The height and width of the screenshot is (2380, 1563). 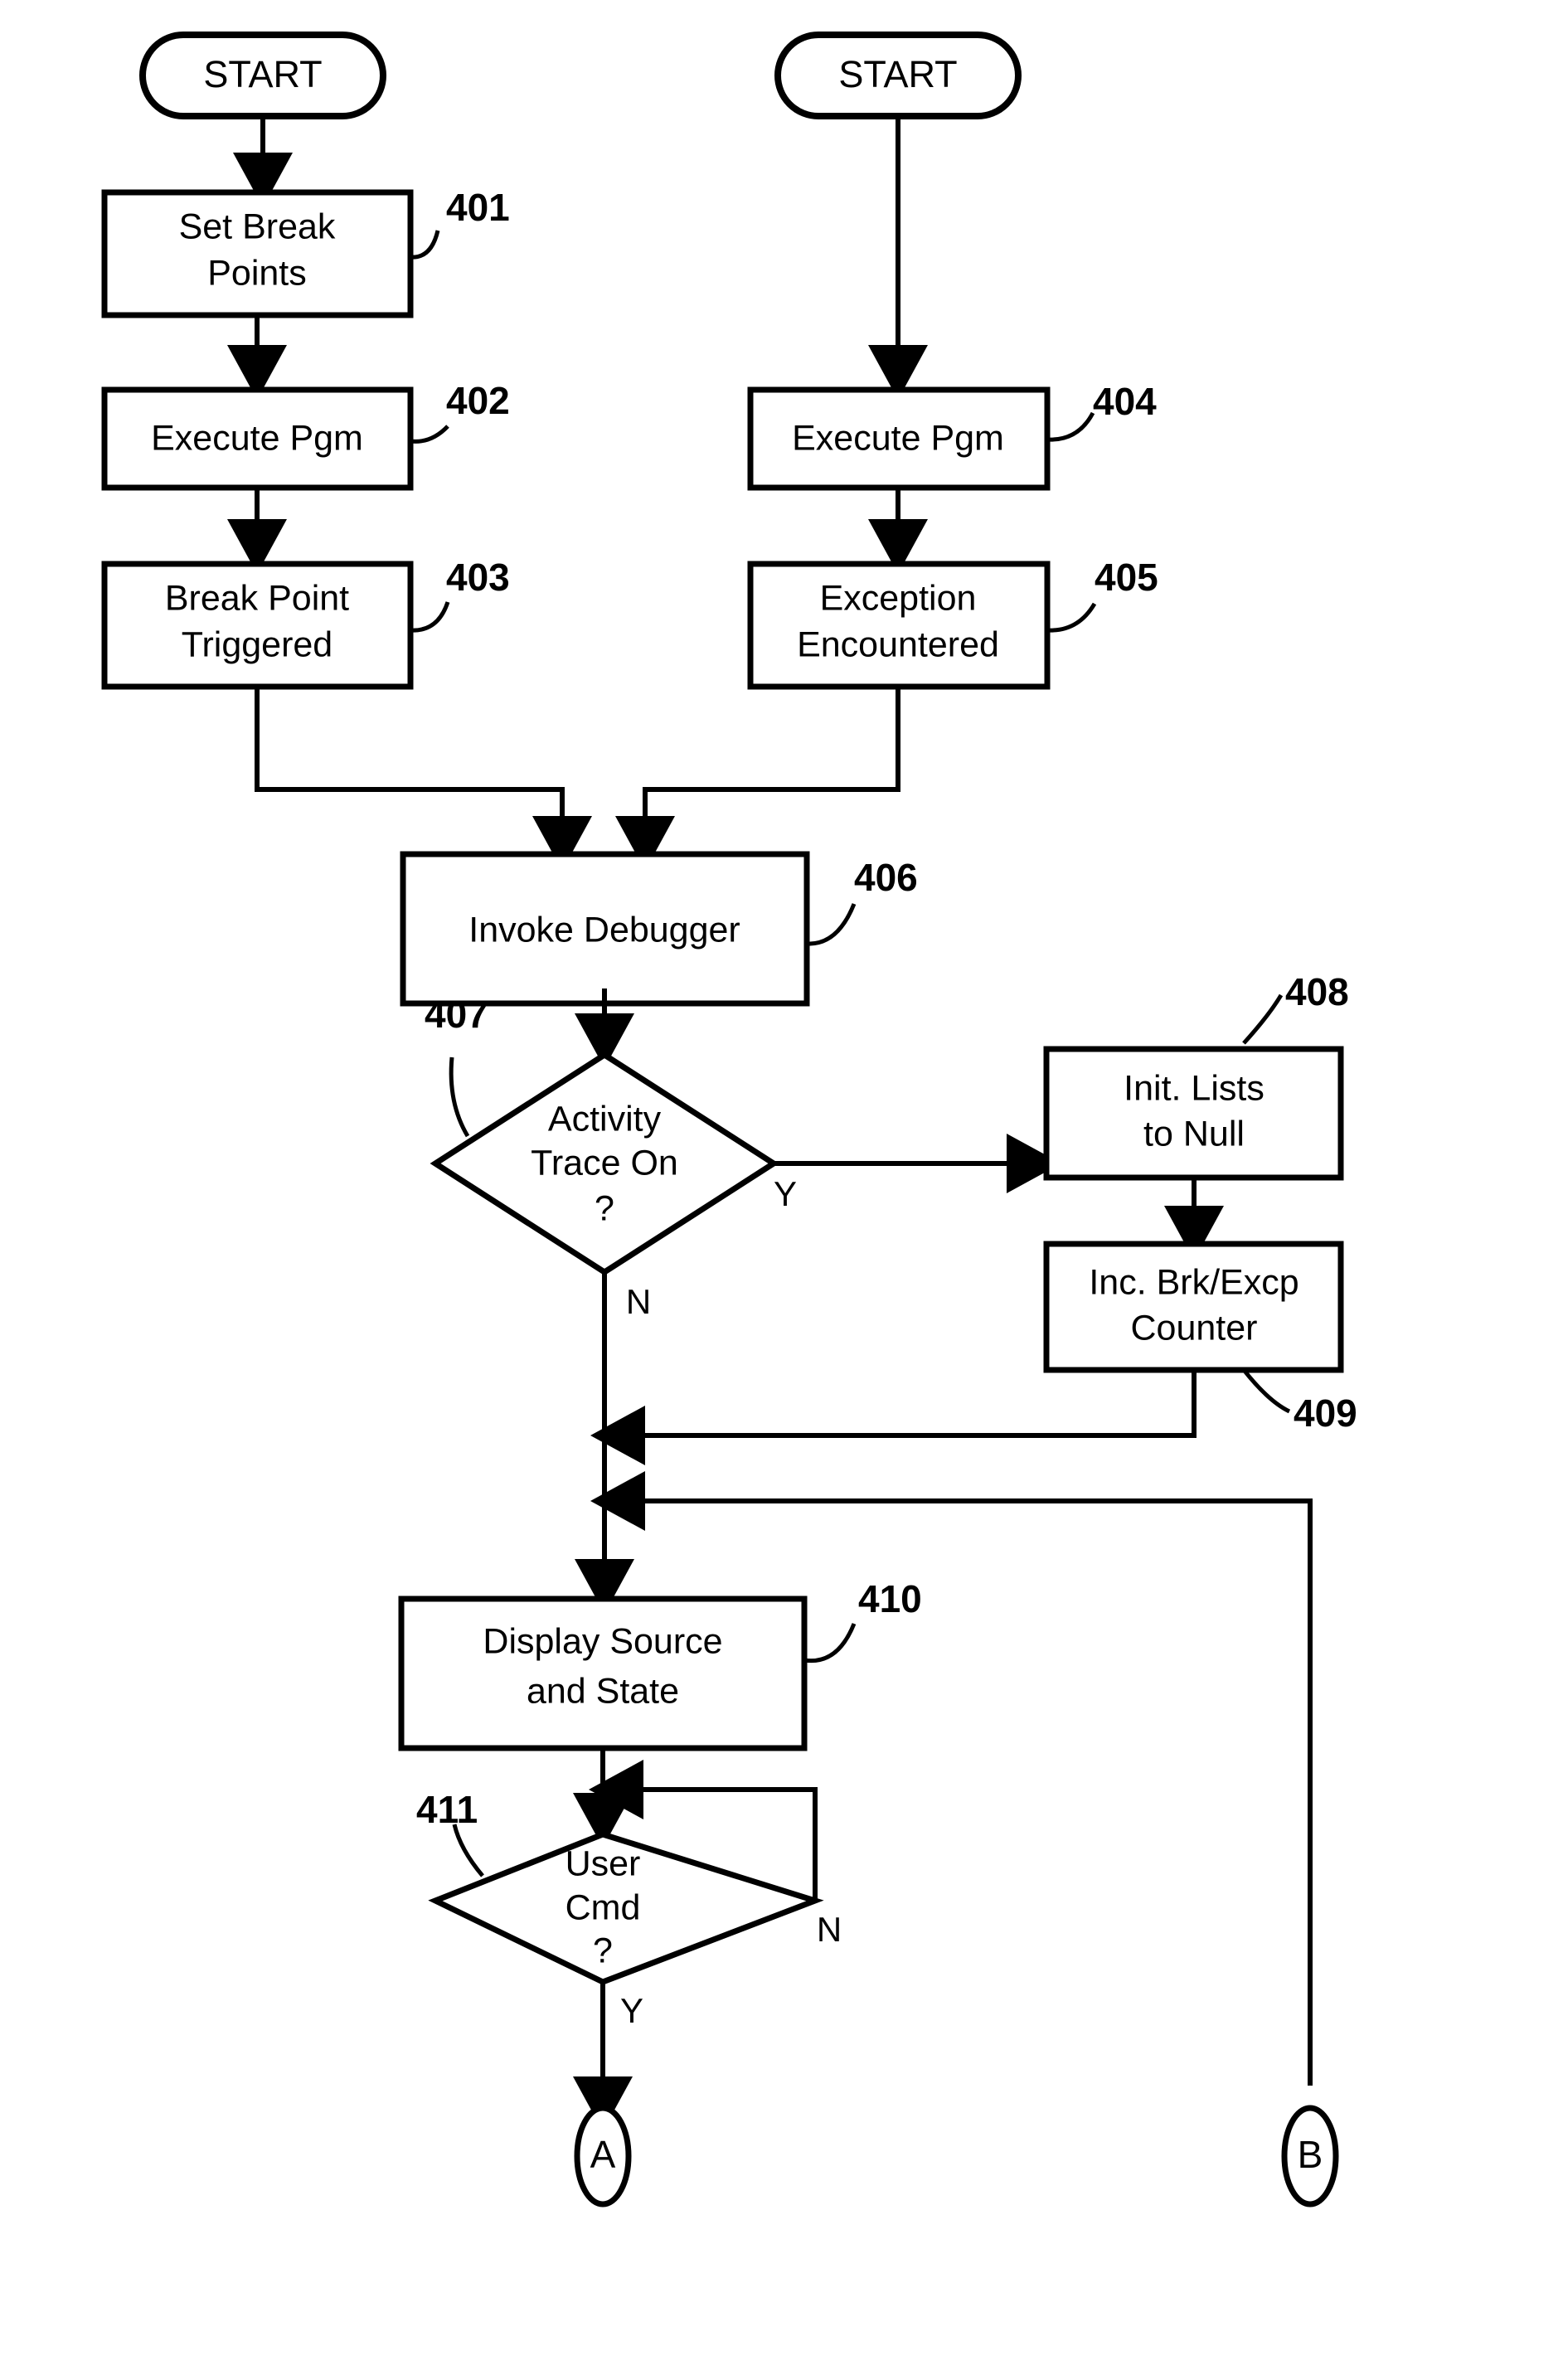 What do you see at coordinates (1194, 1088) in the screenshot?
I see `process-408-label-line1: Init. Lists` at bounding box center [1194, 1088].